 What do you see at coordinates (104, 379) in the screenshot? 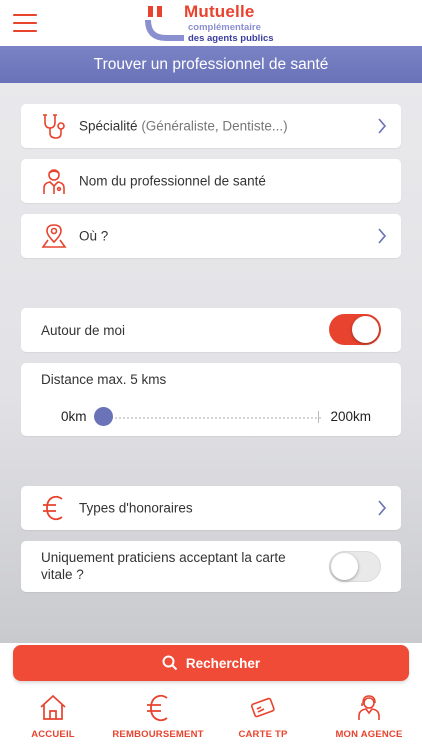
I see `distance-label: Distance max. 5 kms` at bounding box center [104, 379].